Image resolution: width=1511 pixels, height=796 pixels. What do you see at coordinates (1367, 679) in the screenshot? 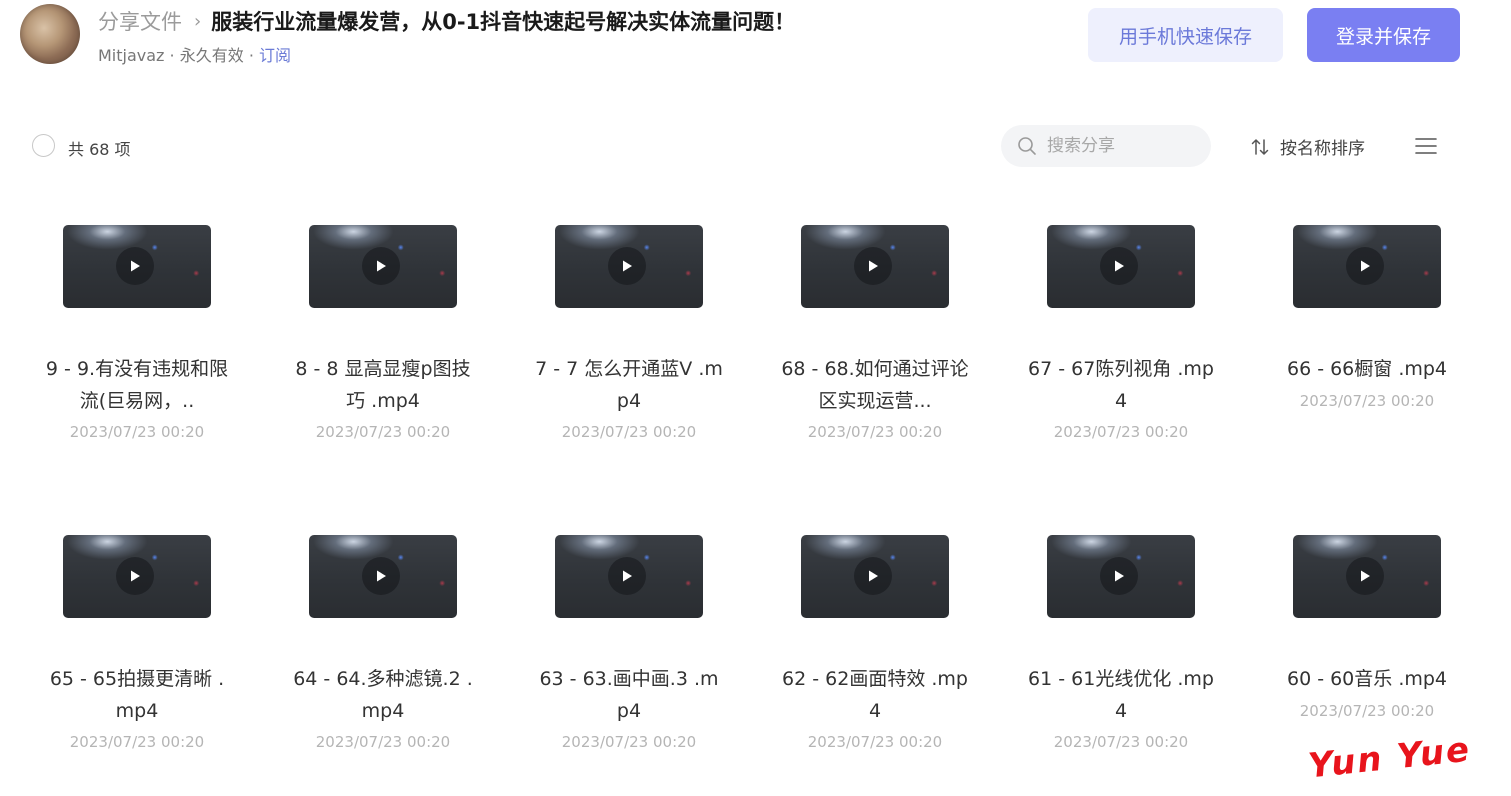
I see `file-name: 60 - 60音乐 .mp4` at bounding box center [1367, 679].